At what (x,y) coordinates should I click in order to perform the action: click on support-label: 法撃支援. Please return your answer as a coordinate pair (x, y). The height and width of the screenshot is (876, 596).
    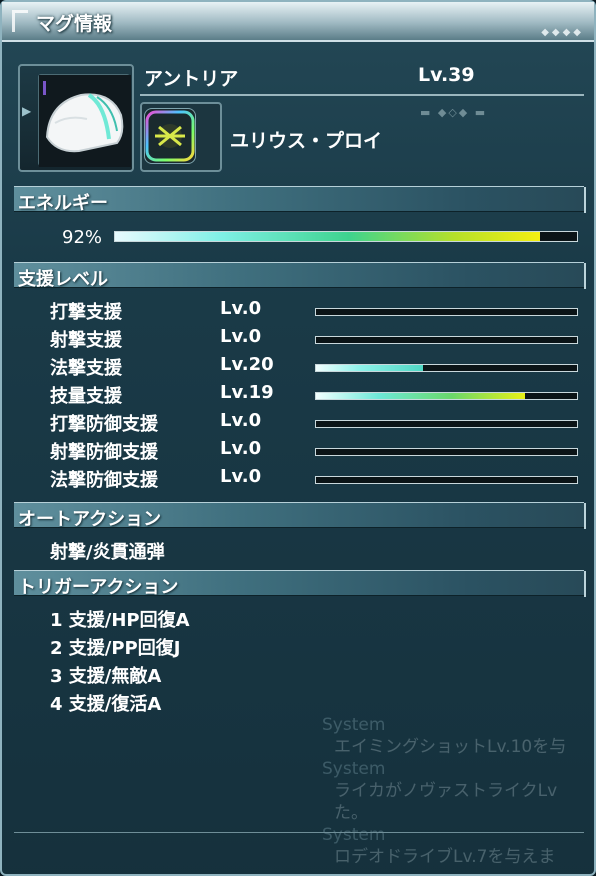
    Looking at the image, I should click on (86, 368).